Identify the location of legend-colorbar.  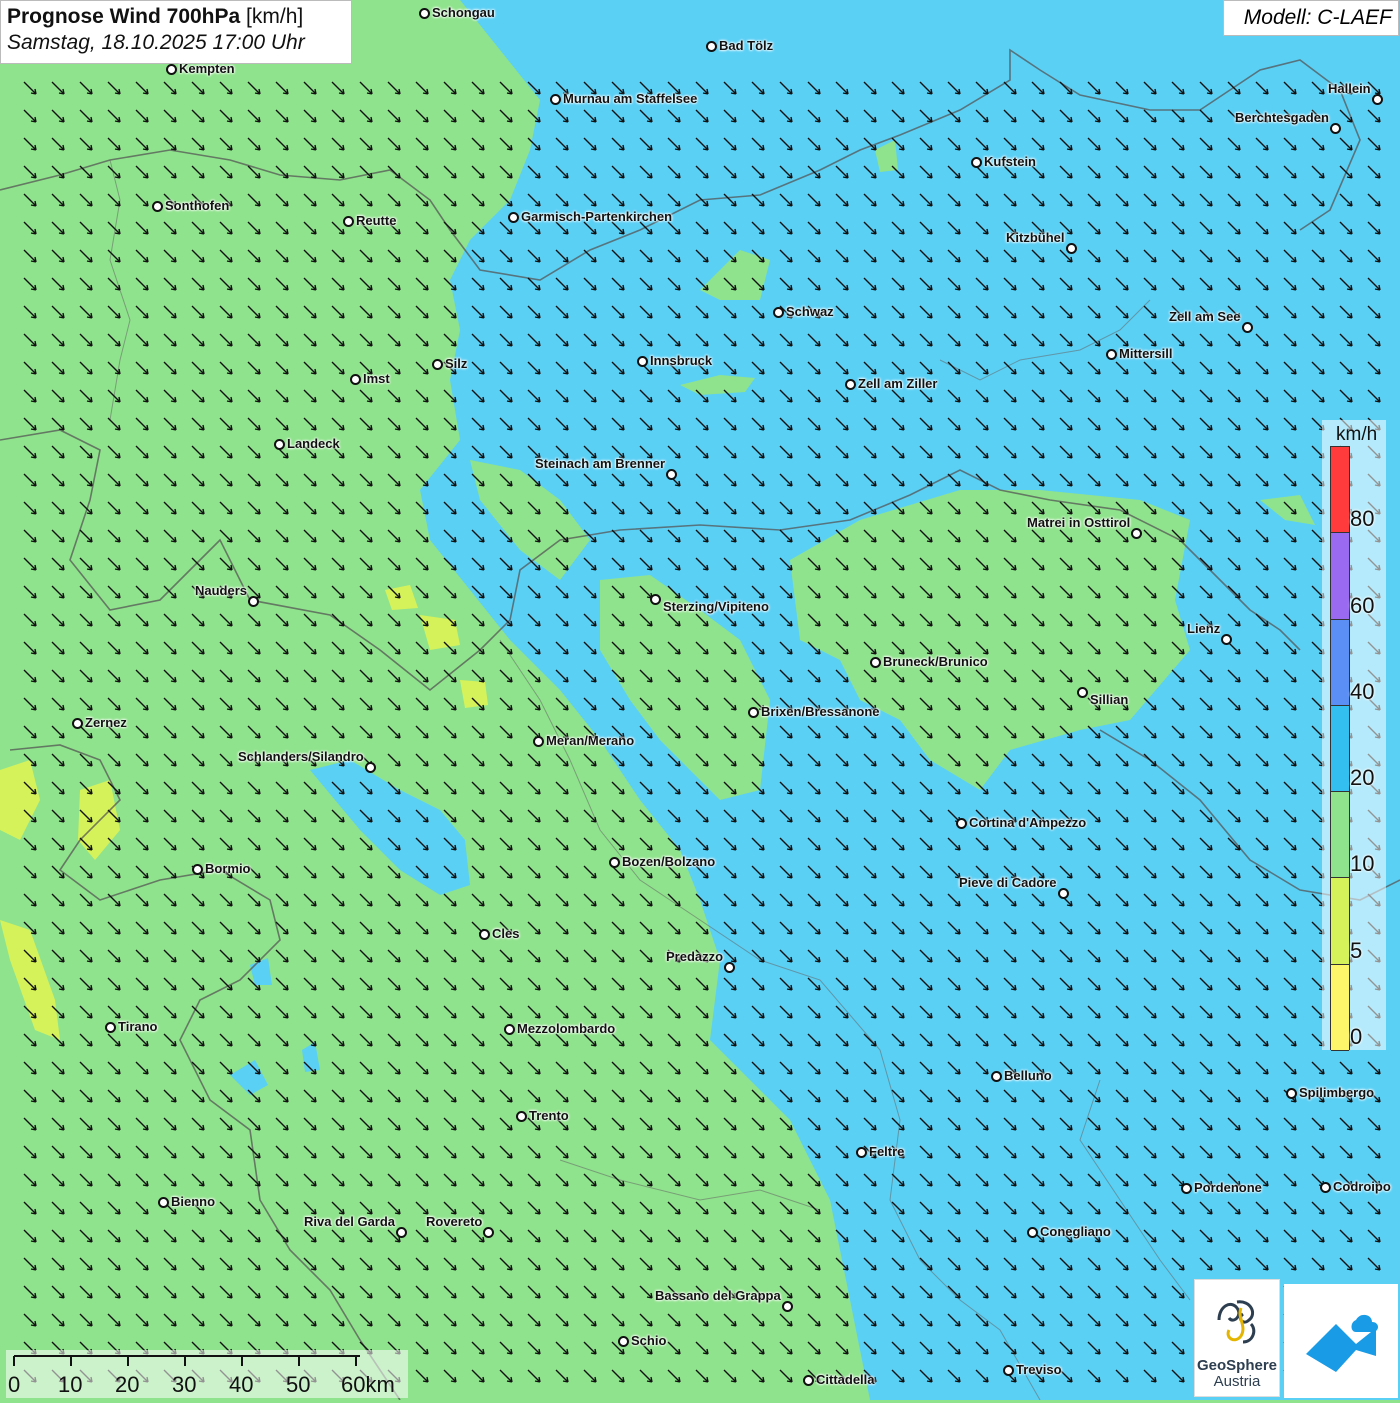
(1340, 748).